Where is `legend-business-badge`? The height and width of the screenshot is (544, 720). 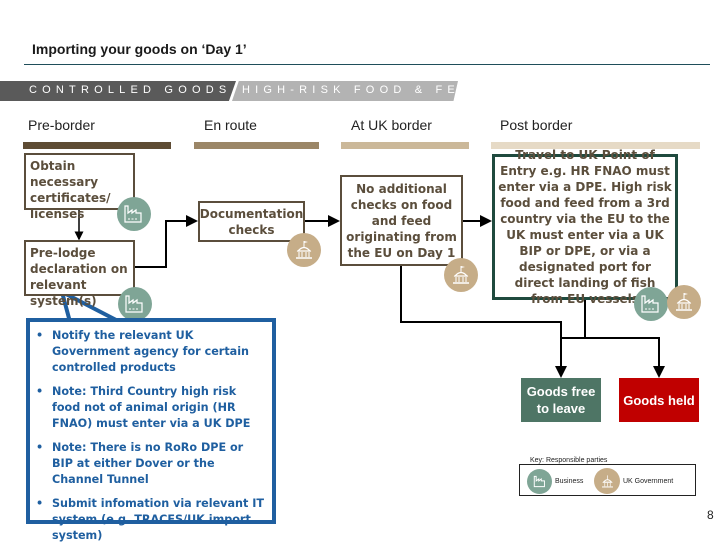
legend-business-badge is located at coordinates (539, 481).